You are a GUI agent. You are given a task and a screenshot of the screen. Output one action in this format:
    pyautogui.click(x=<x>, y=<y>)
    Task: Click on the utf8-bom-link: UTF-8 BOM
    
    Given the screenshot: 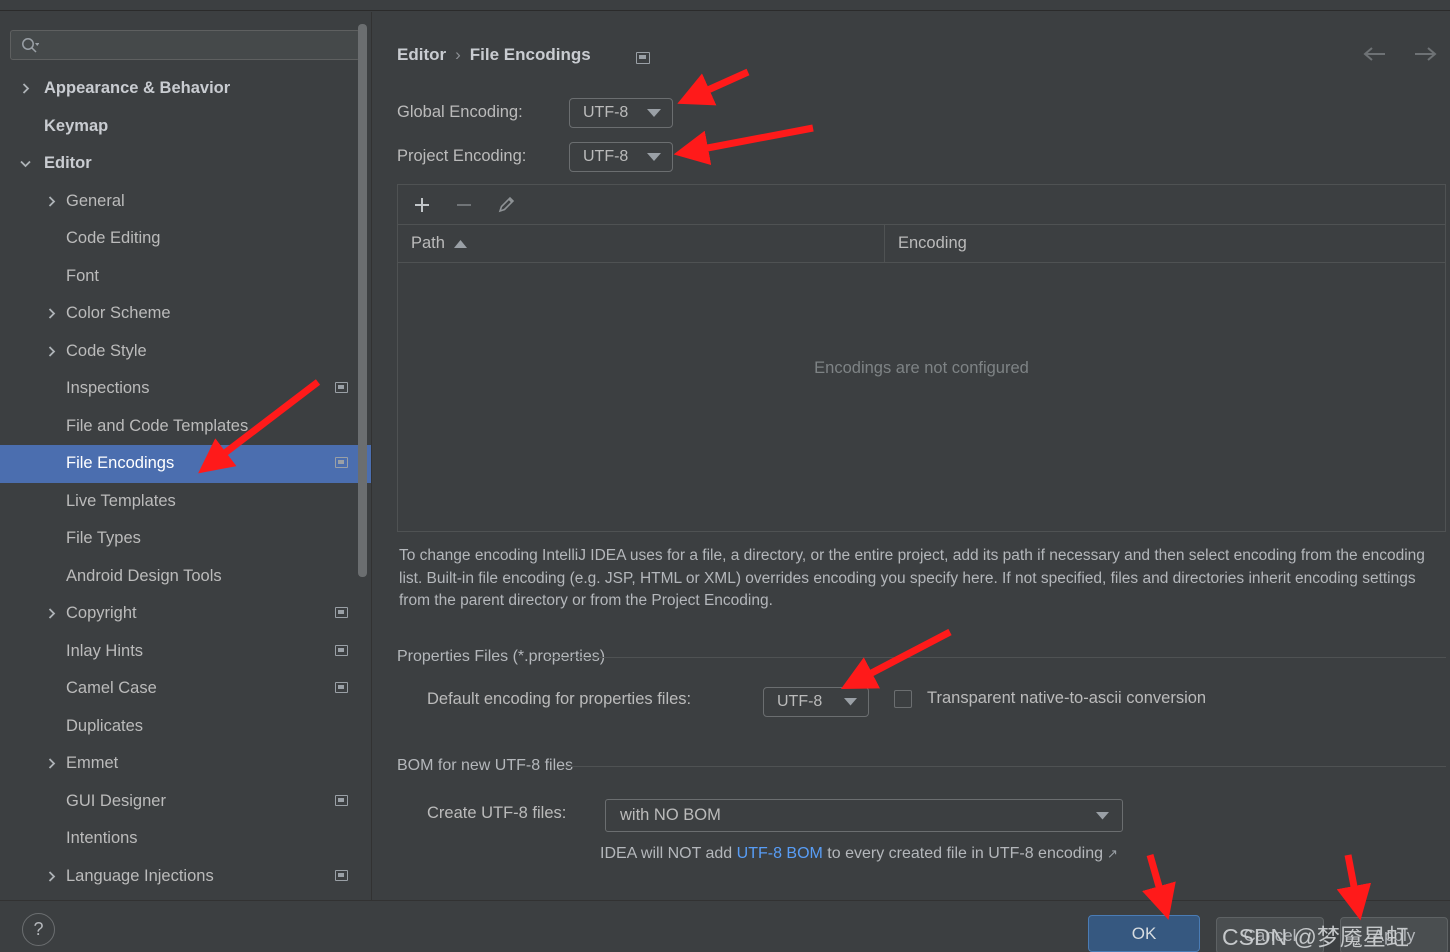 What is the action you would take?
    pyautogui.click(x=780, y=853)
    